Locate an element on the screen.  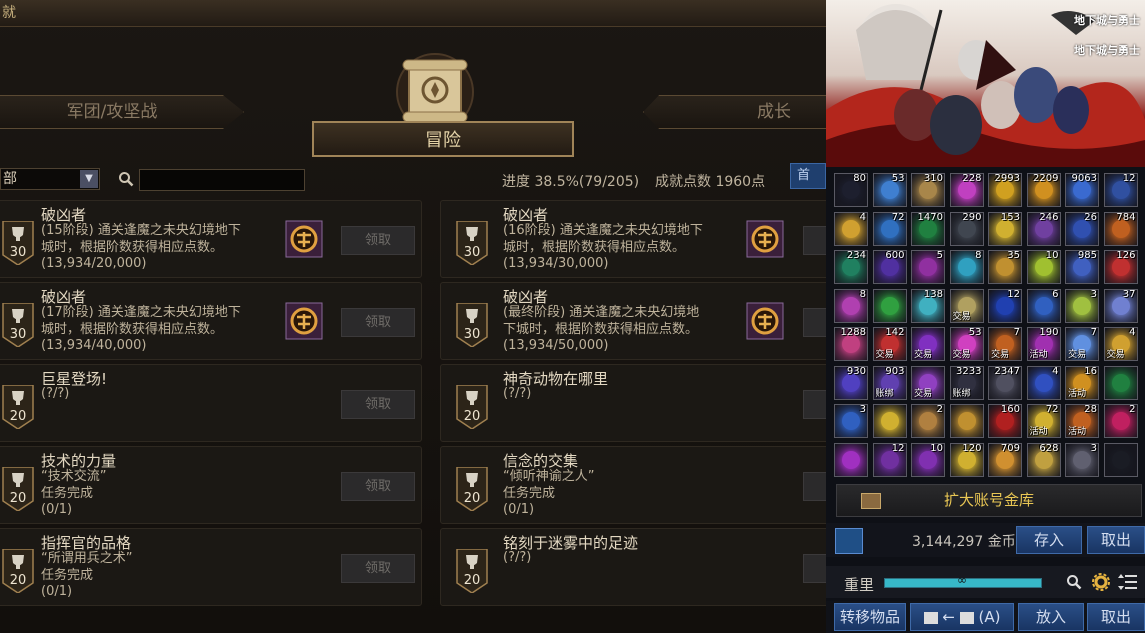
inventory-slot: 228 is located at coordinates (966, 190).